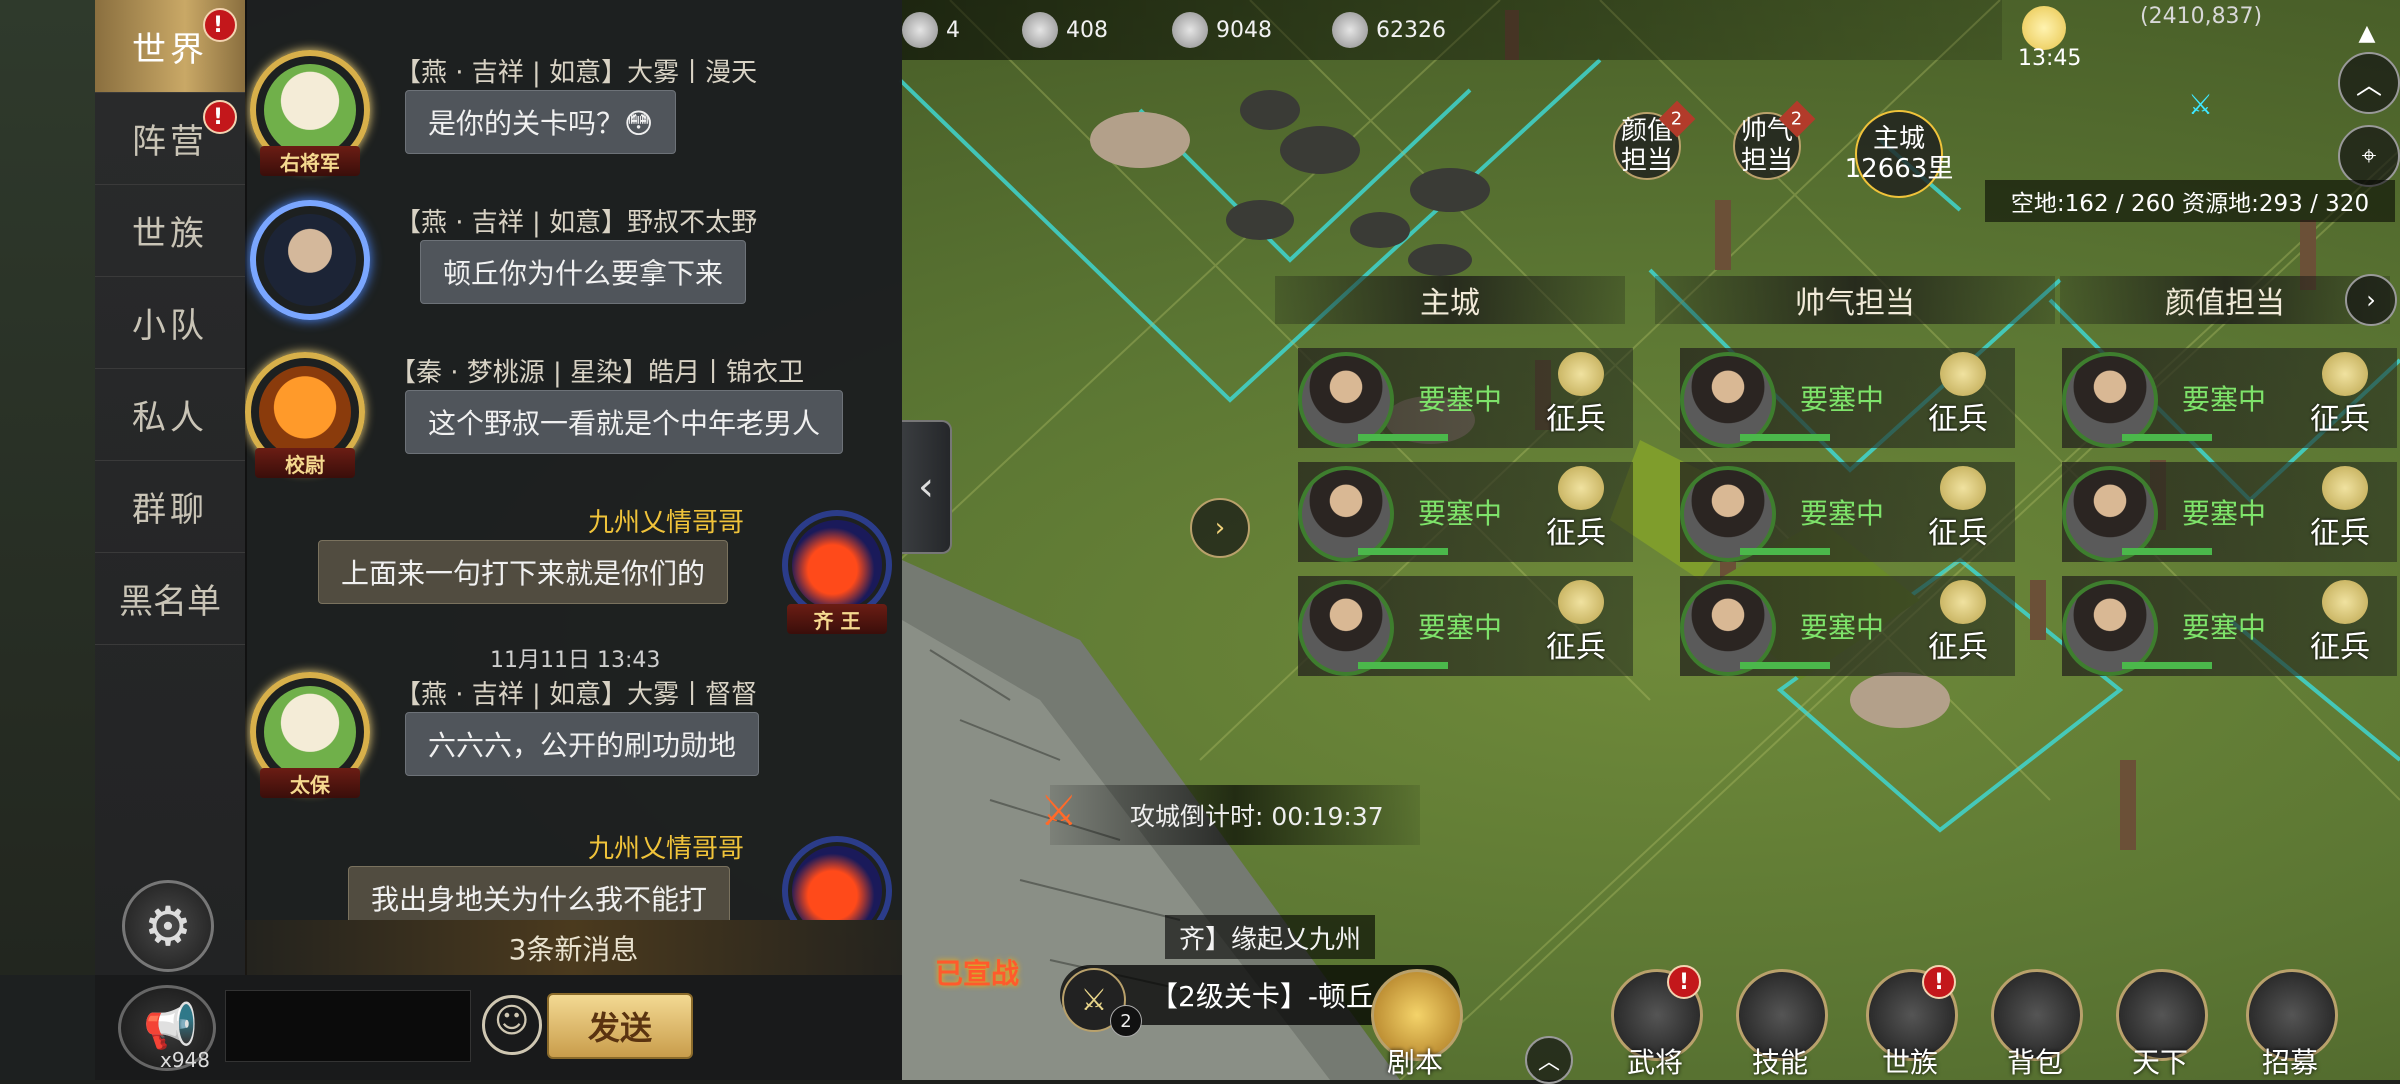  I want to click on nav-script: 剧本, so click(1415, 1022).